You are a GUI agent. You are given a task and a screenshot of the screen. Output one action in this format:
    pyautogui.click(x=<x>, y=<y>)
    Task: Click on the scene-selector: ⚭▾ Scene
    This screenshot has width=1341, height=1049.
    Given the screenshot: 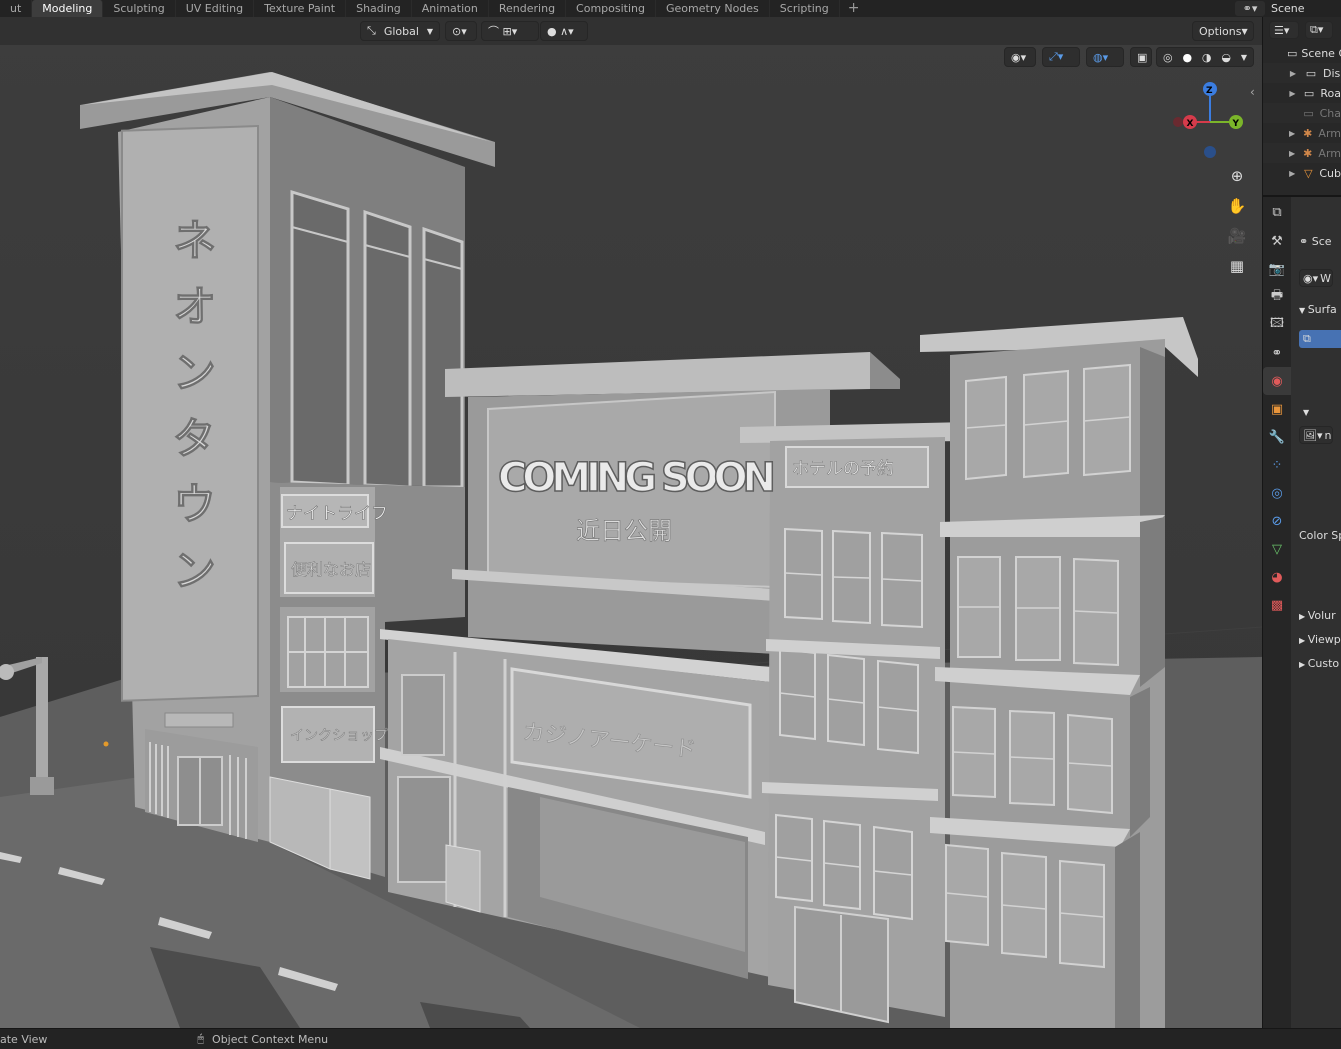 What is the action you would take?
    pyautogui.click(x=1287, y=8)
    